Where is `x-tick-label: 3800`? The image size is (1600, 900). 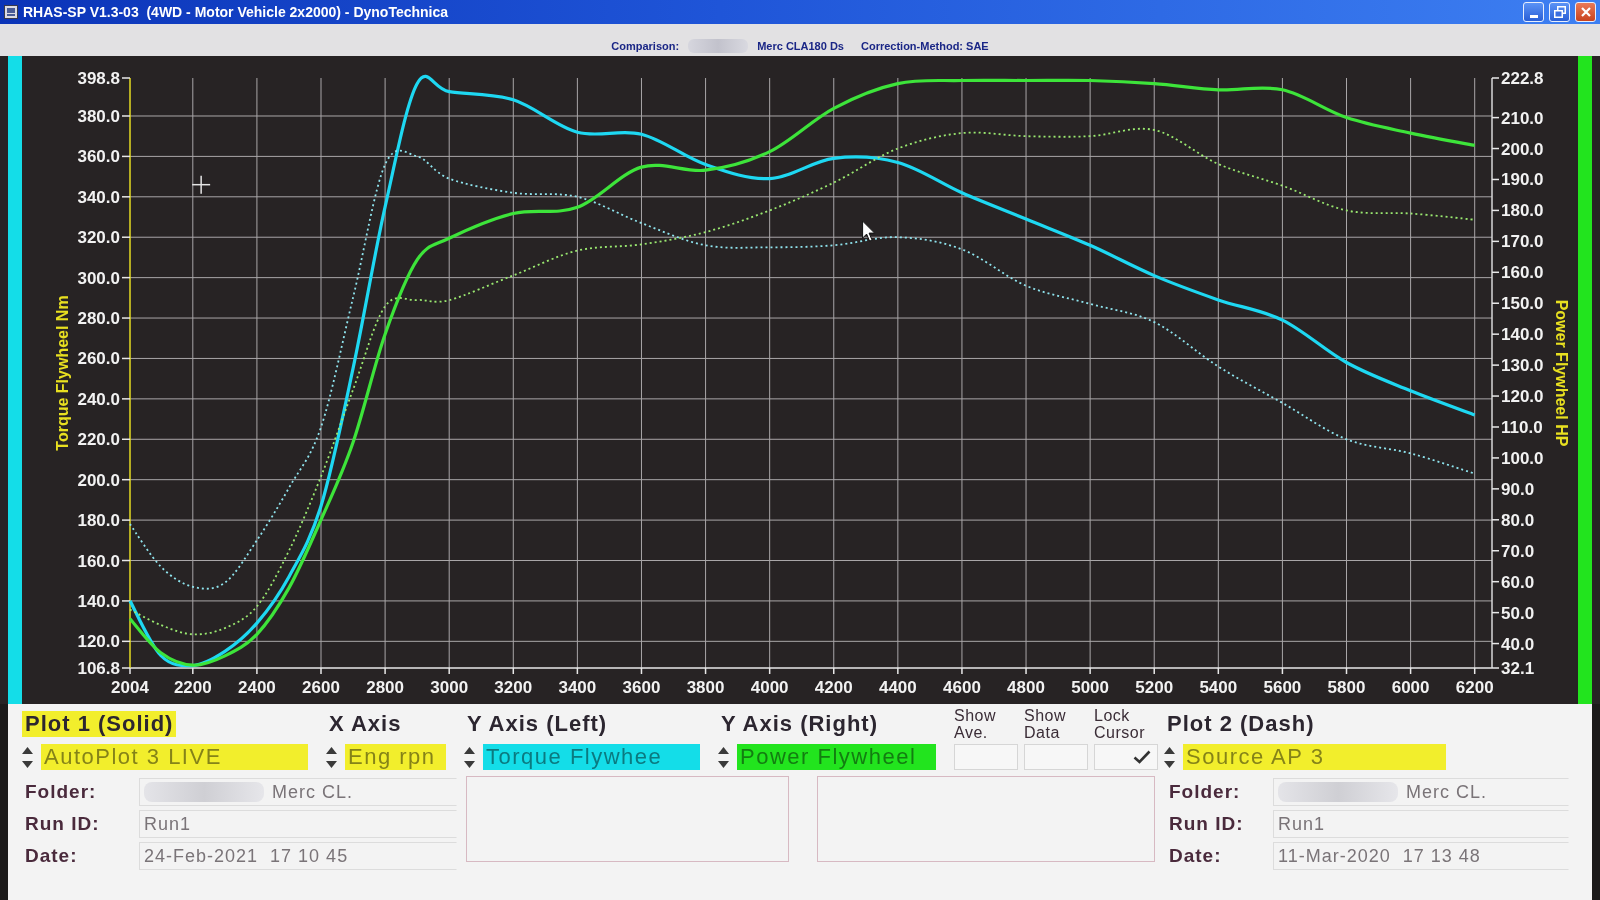 x-tick-label: 3800 is located at coordinates (705, 687).